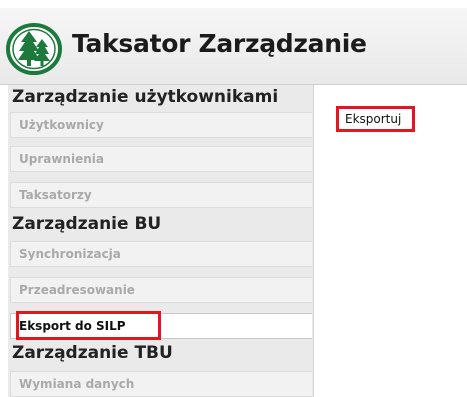 The image size is (467, 397). What do you see at coordinates (161, 125) in the screenshot?
I see `sidebar-item-uzytkownicy: Użytkownicy` at bounding box center [161, 125].